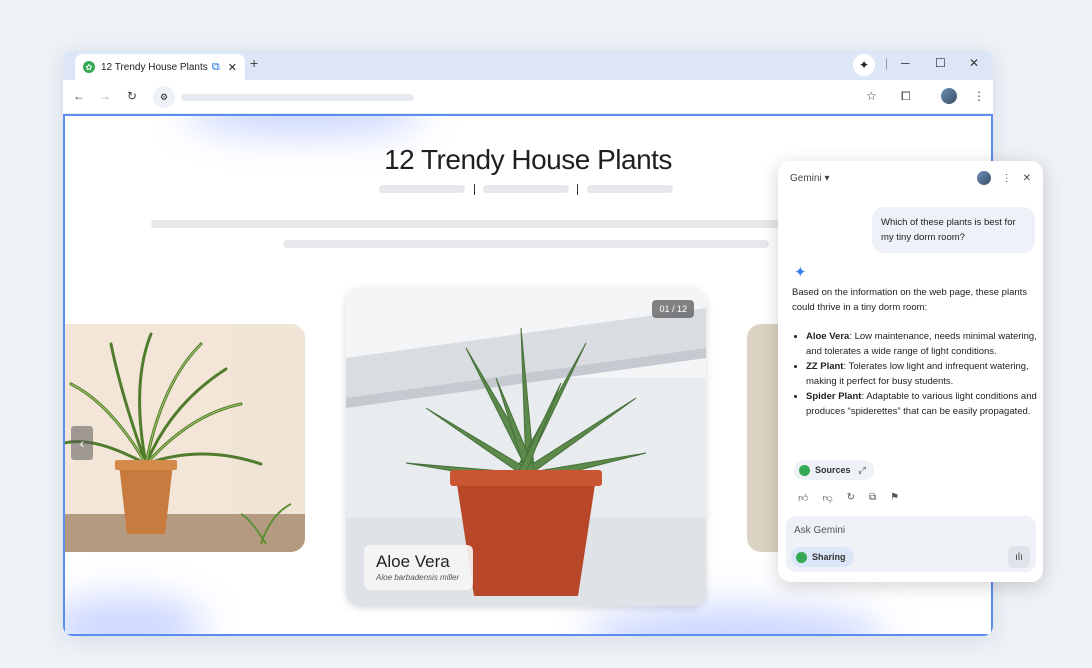  What do you see at coordinates (911, 544) in the screenshot?
I see `ask-gemini-input: Ask Gemini Sharing ılı` at bounding box center [911, 544].